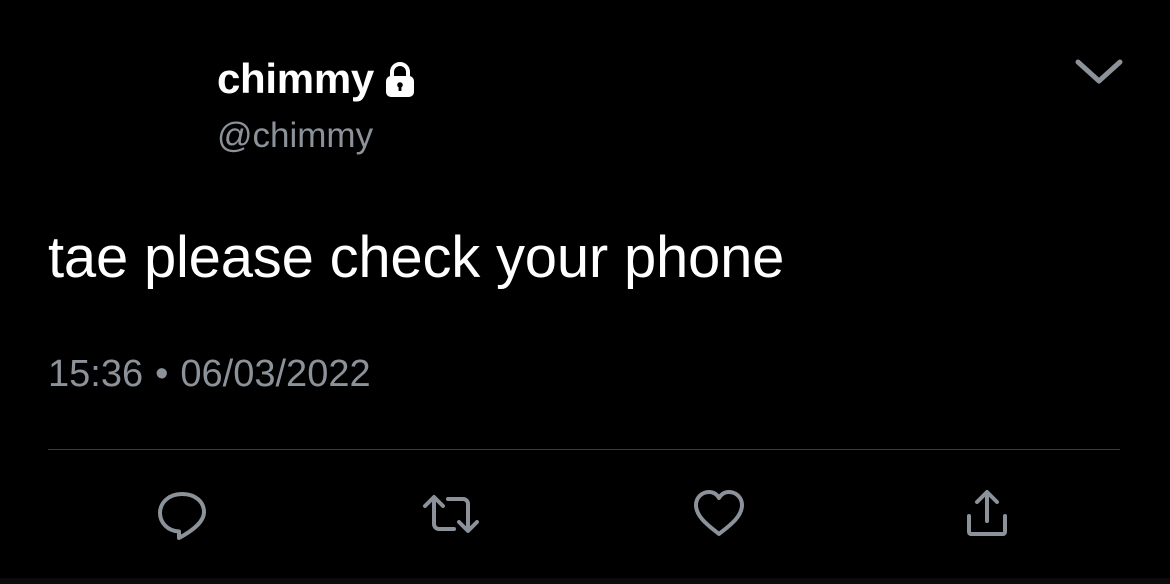  I want to click on retweet-icon, so click(451, 514).